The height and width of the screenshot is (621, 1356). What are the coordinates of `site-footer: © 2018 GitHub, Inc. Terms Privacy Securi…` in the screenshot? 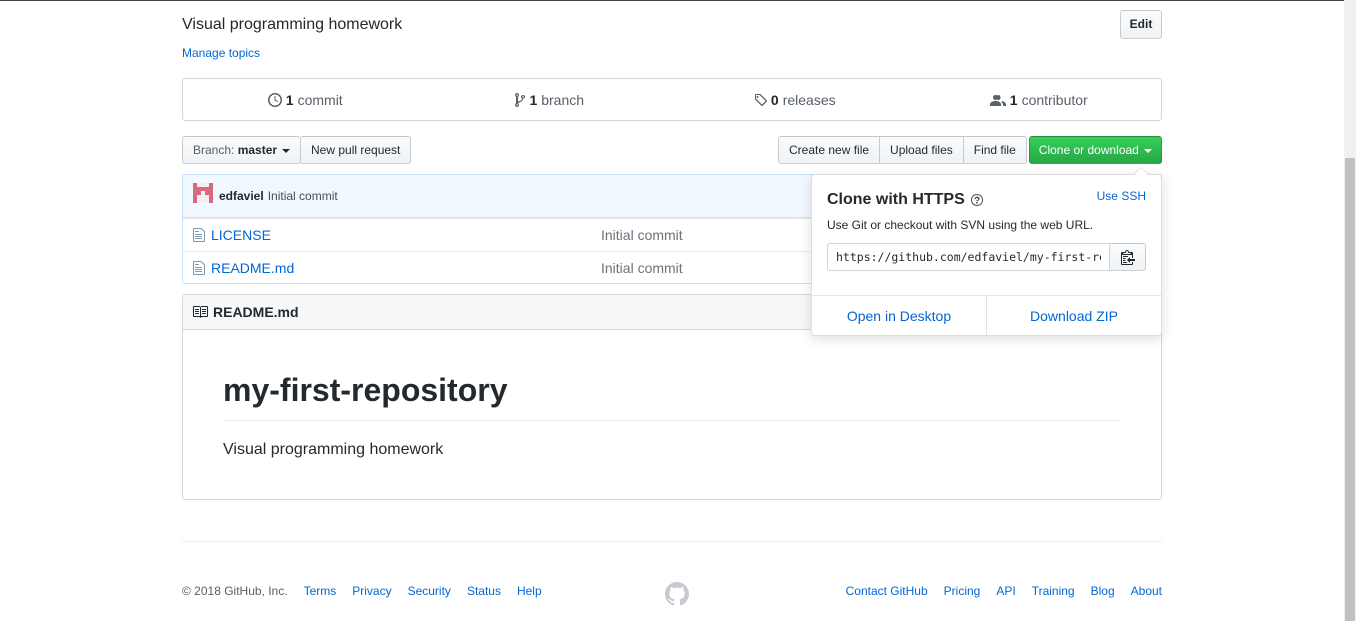 It's located at (672, 594).